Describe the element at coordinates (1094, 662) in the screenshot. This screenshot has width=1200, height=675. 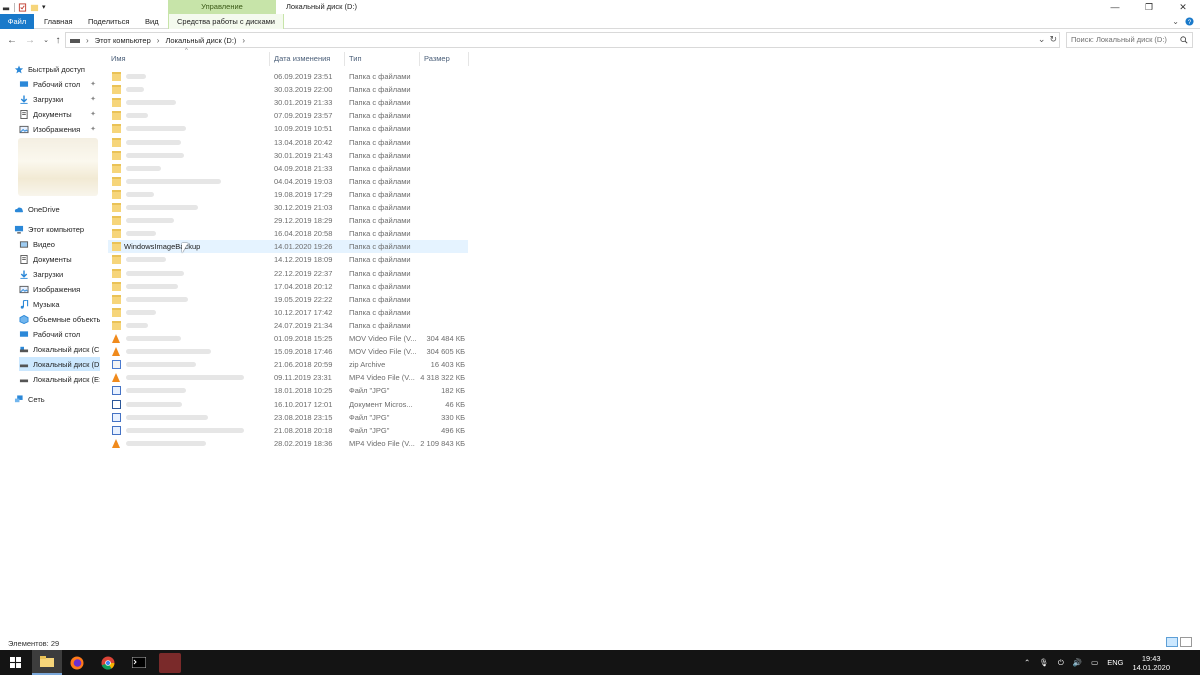
I see `network-tray-icon: ▭` at that location.